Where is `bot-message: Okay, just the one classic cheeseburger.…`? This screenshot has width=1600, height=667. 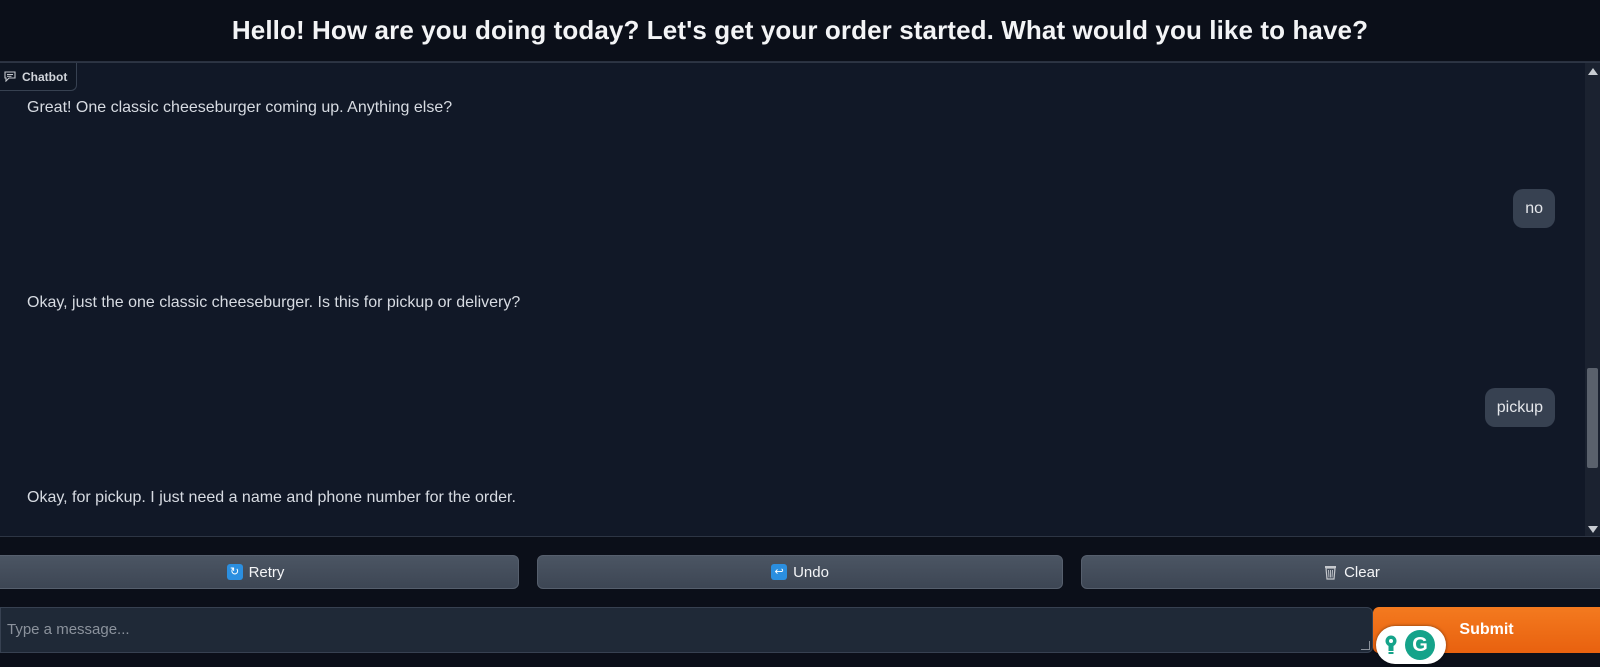 bot-message: Okay, just the one classic cheeseburger.… is located at coordinates (274, 302).